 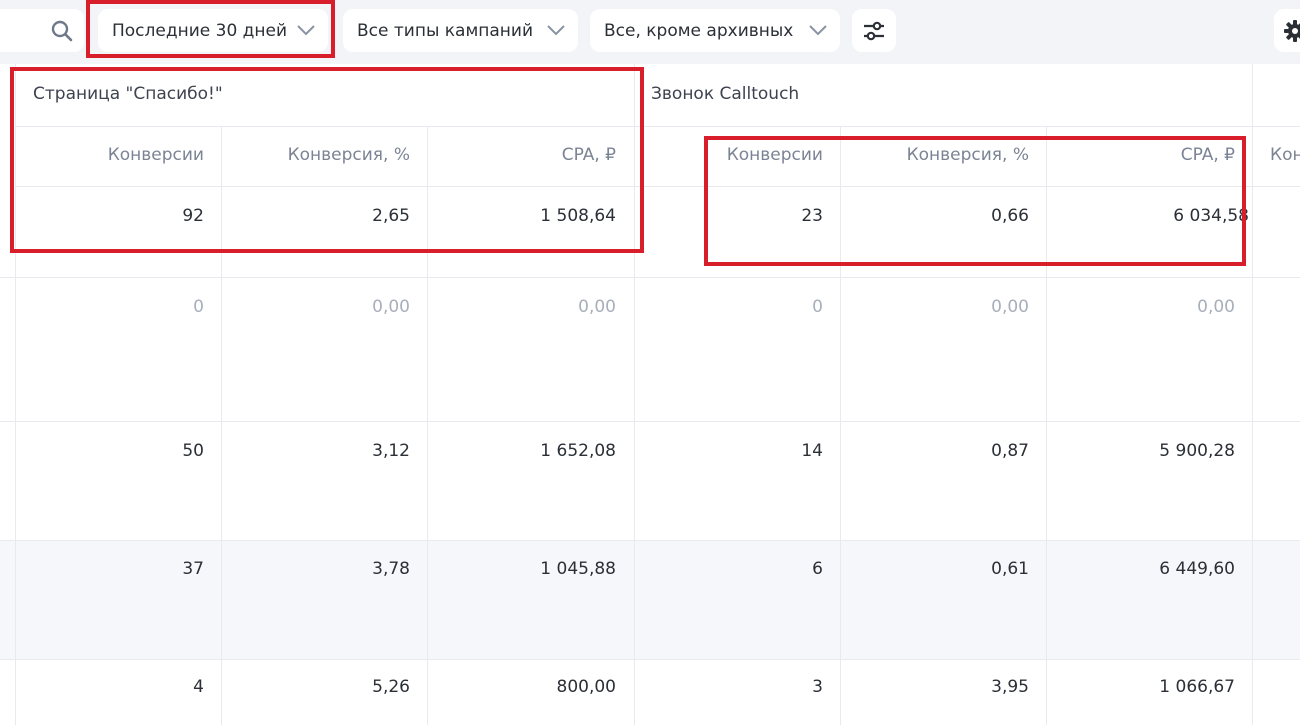 I want to click on table-cell: 6, so click(x=817, y=569).